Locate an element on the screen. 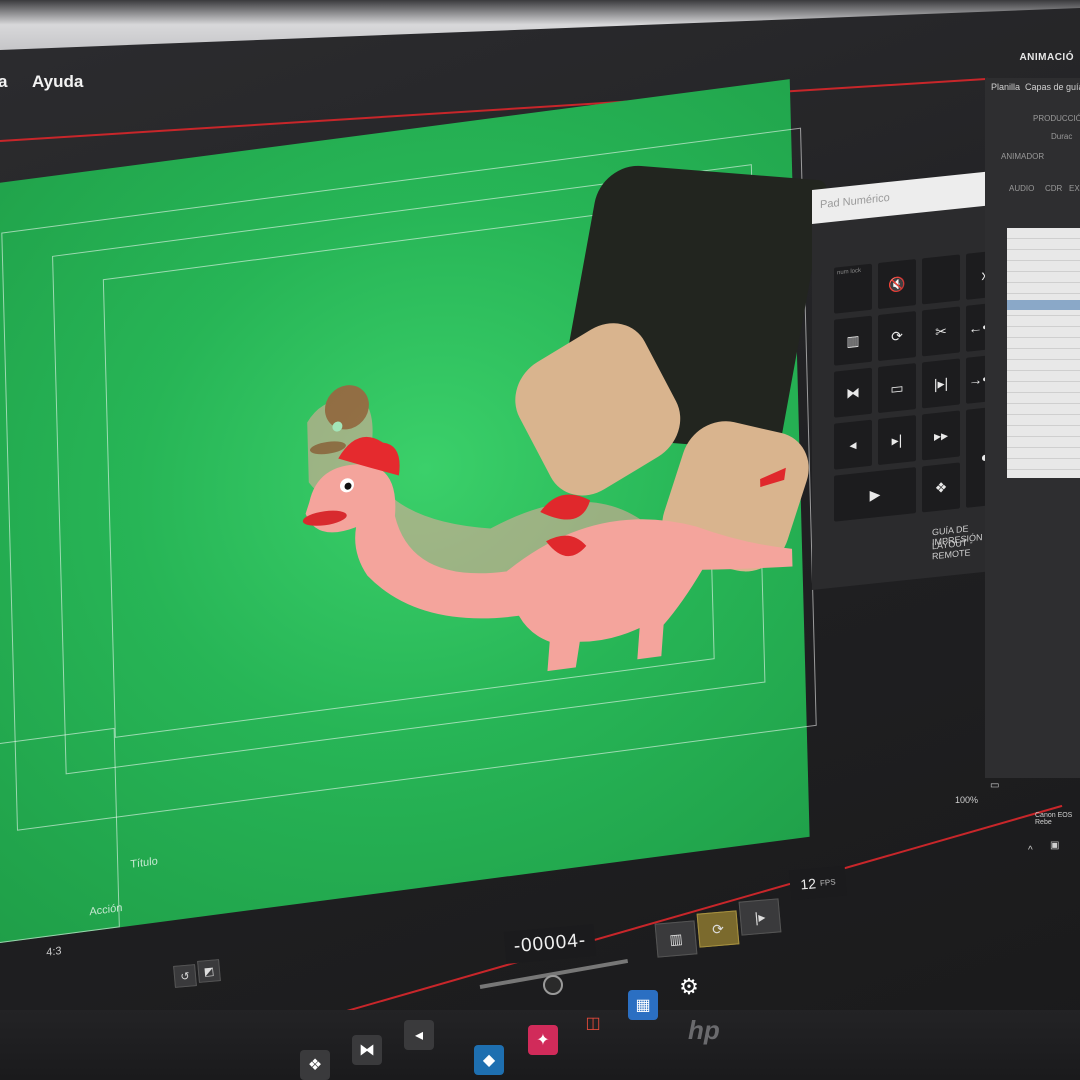  fps-display: 12 FPS is located at coordinates (818, 883).